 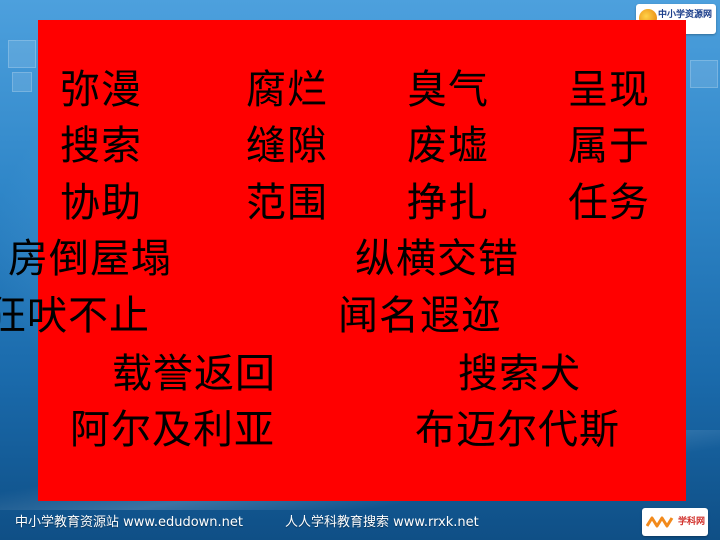 I want to click on vocab-word: 协助, so click(x=101, y=203).